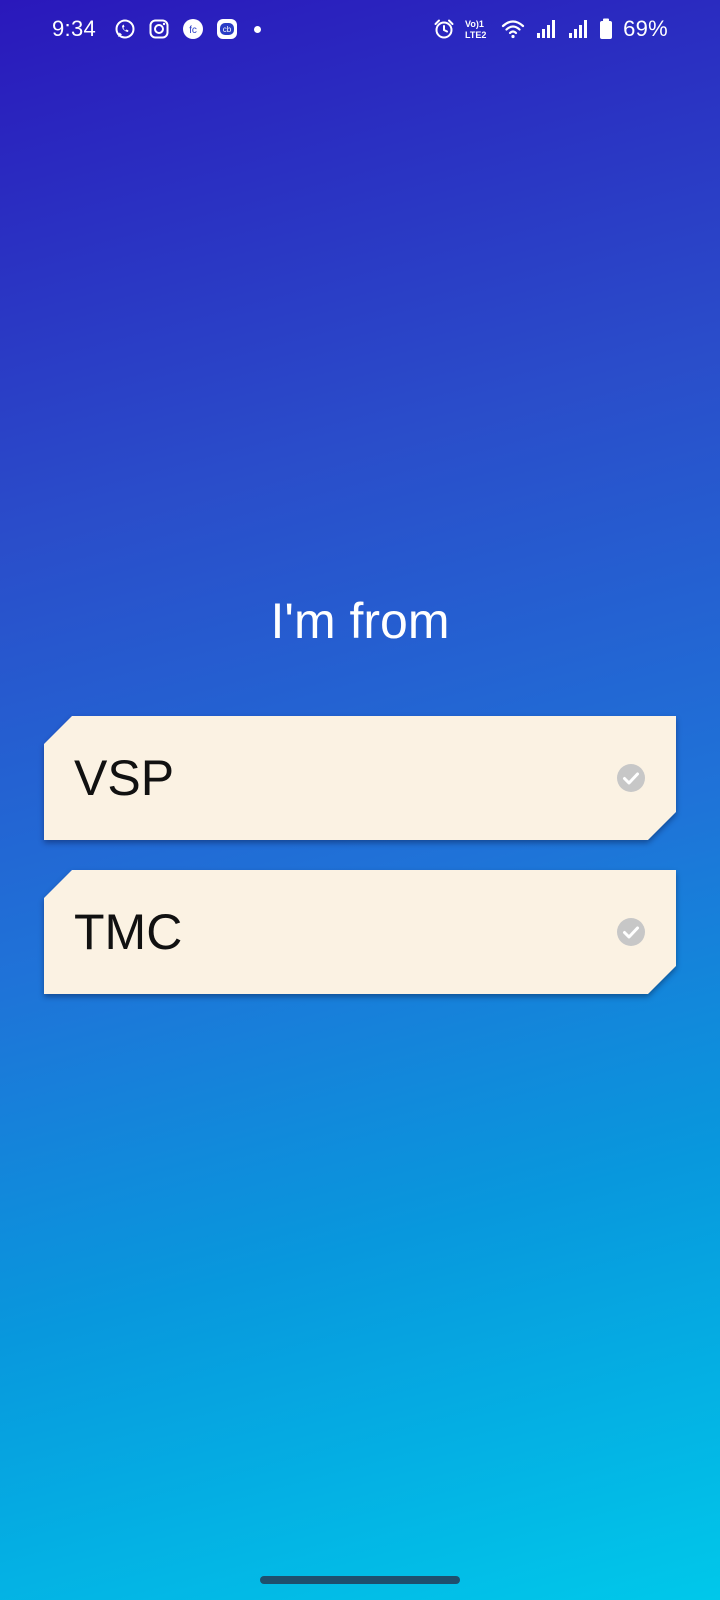 The height and width of the screenshot is (1600, 720). Describe the element at coordinates (645, 28) in the screenshot. I see `battery-percentage: 69%` at that location.